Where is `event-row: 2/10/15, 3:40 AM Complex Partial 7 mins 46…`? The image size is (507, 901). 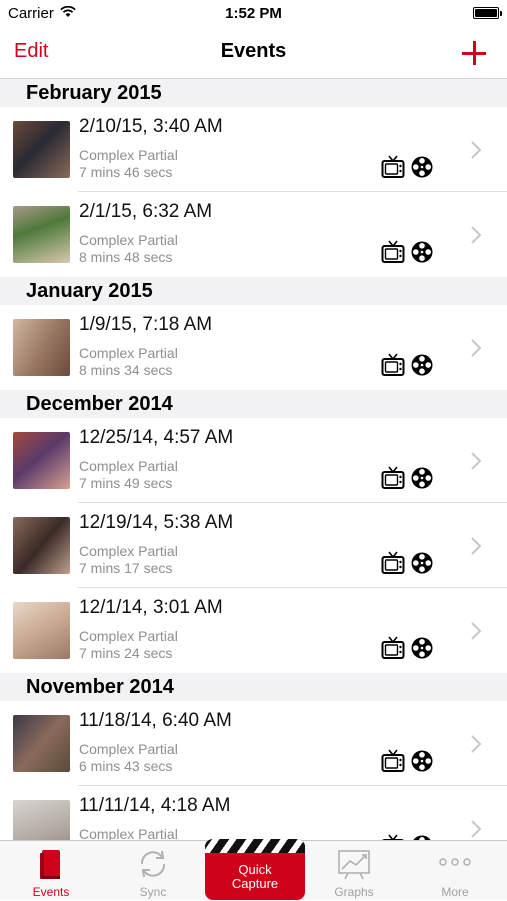
event-row: 2/10/15, 3:40 AM Complex Partial 7 mins 46… is located at coordinates (253, 149).